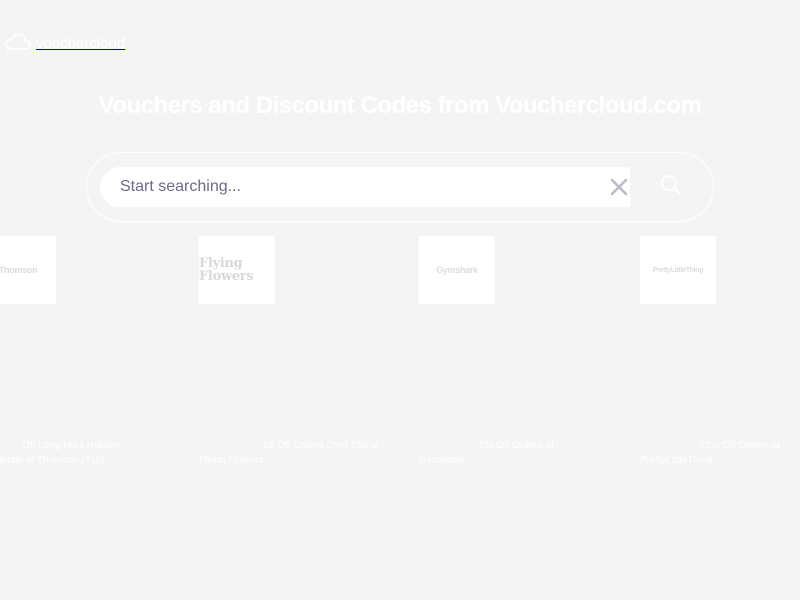  I want to click on vouchercloud-logo: vouchercloud, so click(64, 43).